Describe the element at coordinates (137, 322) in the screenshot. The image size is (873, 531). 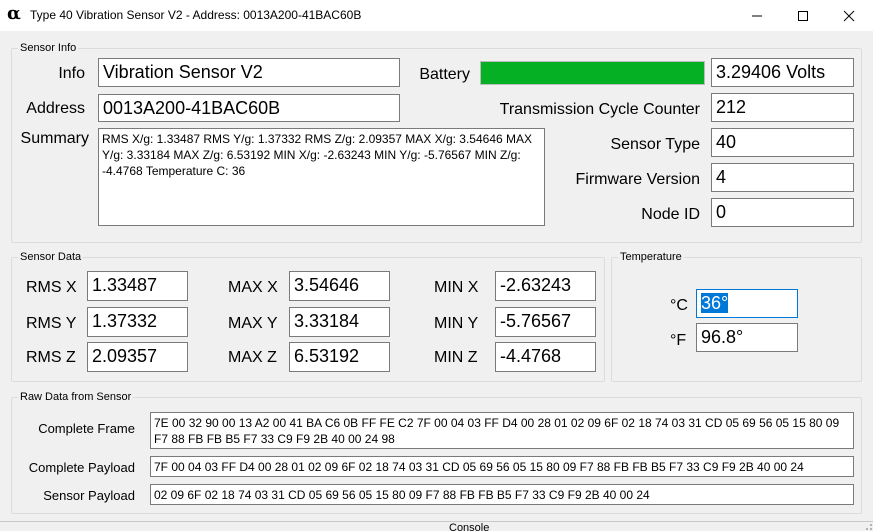
I see `rms-y-field: 1.37332` at that location.